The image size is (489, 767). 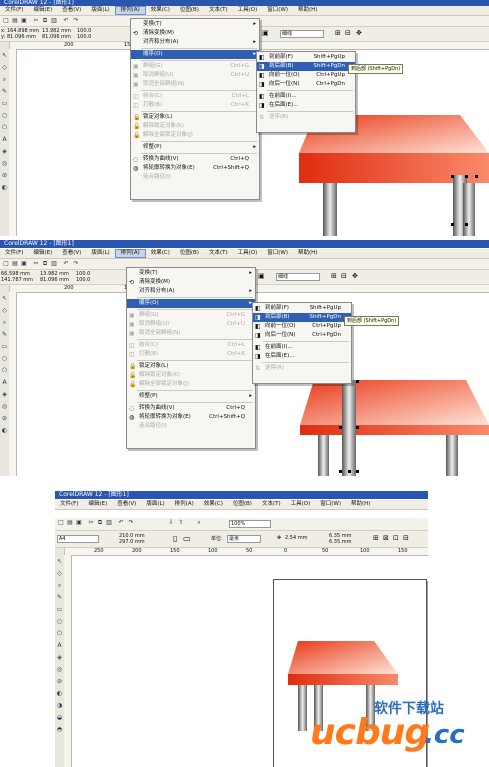 I want to click on transparency-icon: ◒, so click(x=59, y=717).